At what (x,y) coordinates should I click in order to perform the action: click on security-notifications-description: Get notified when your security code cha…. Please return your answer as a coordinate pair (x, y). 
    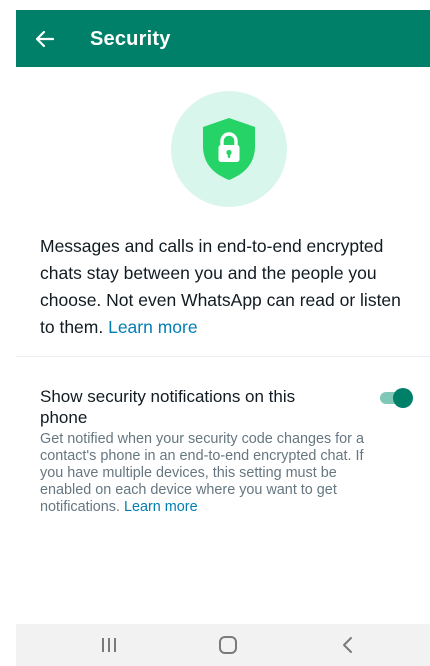
    Looking at the image, I should click on (205, 473).